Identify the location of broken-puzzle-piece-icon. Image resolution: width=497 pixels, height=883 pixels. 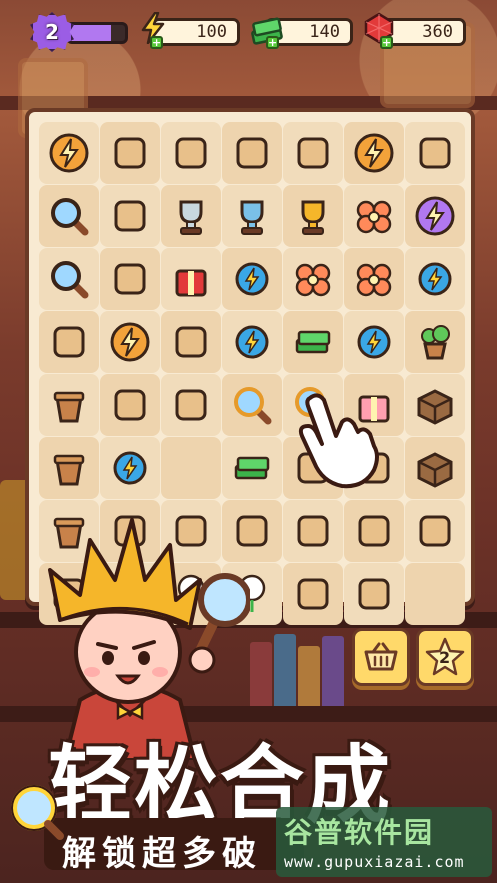
(130, 153).